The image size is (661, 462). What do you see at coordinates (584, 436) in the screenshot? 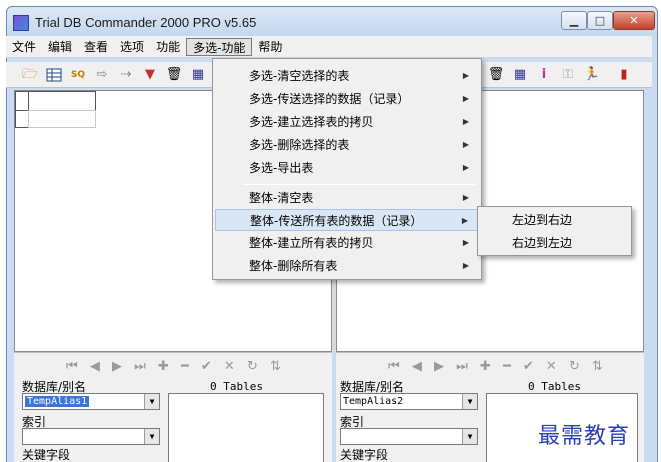
I see `watermark-text: 最需教育` at bounding box center [584, 436].